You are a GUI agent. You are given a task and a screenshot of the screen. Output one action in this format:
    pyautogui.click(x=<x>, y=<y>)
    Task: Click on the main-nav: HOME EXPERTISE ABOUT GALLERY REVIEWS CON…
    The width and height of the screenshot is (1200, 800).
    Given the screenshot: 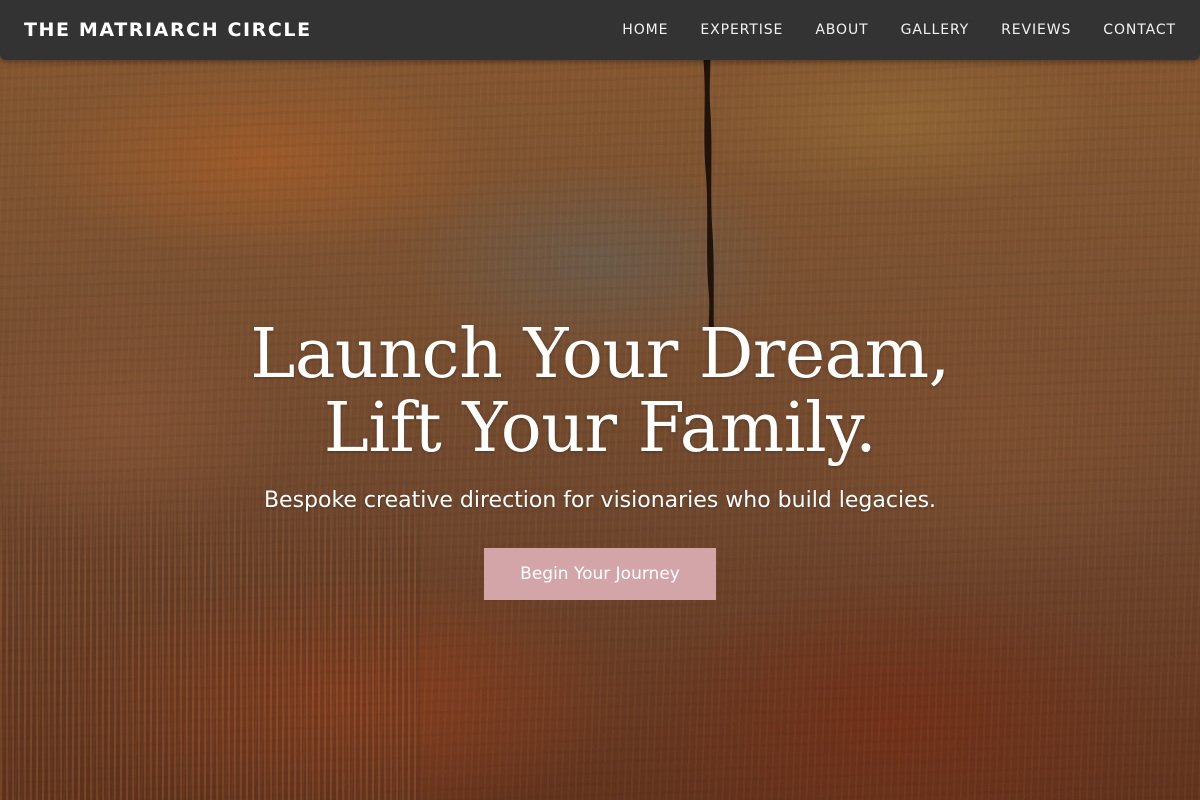 What is the action you would take?
    pyautogui.click(x=899, y=30)
    